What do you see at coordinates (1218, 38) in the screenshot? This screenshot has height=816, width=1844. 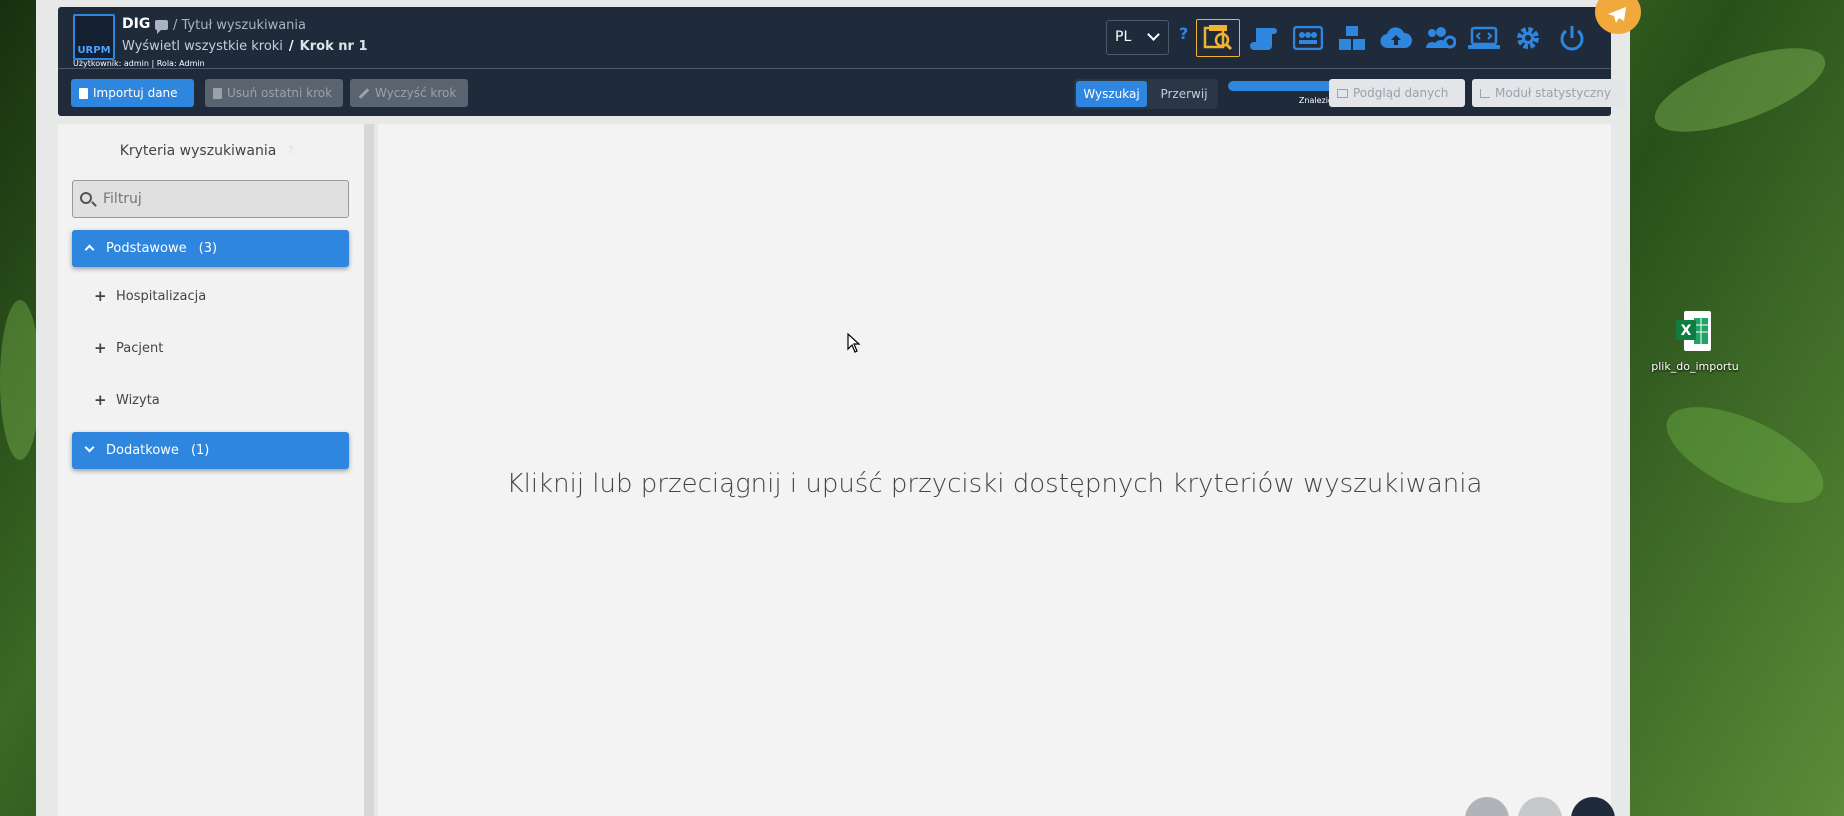 I see `search-document-icon` at bounding box center [1218, 38].